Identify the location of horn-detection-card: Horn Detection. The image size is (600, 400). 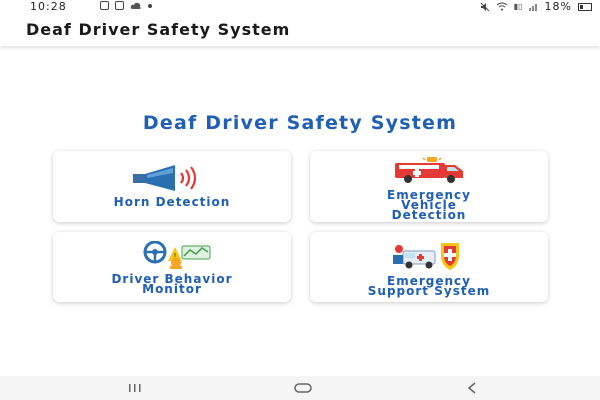
(172, 186).